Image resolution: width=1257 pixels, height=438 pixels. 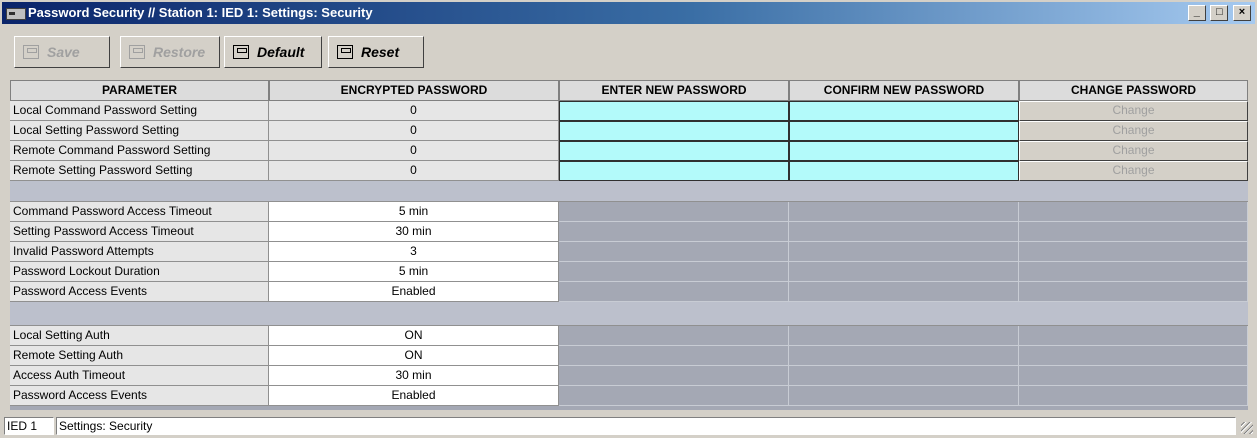 What do you see at coordinates (16, 14) in the screenshot?
I see `app-icon` at bounding box center [16, 14].